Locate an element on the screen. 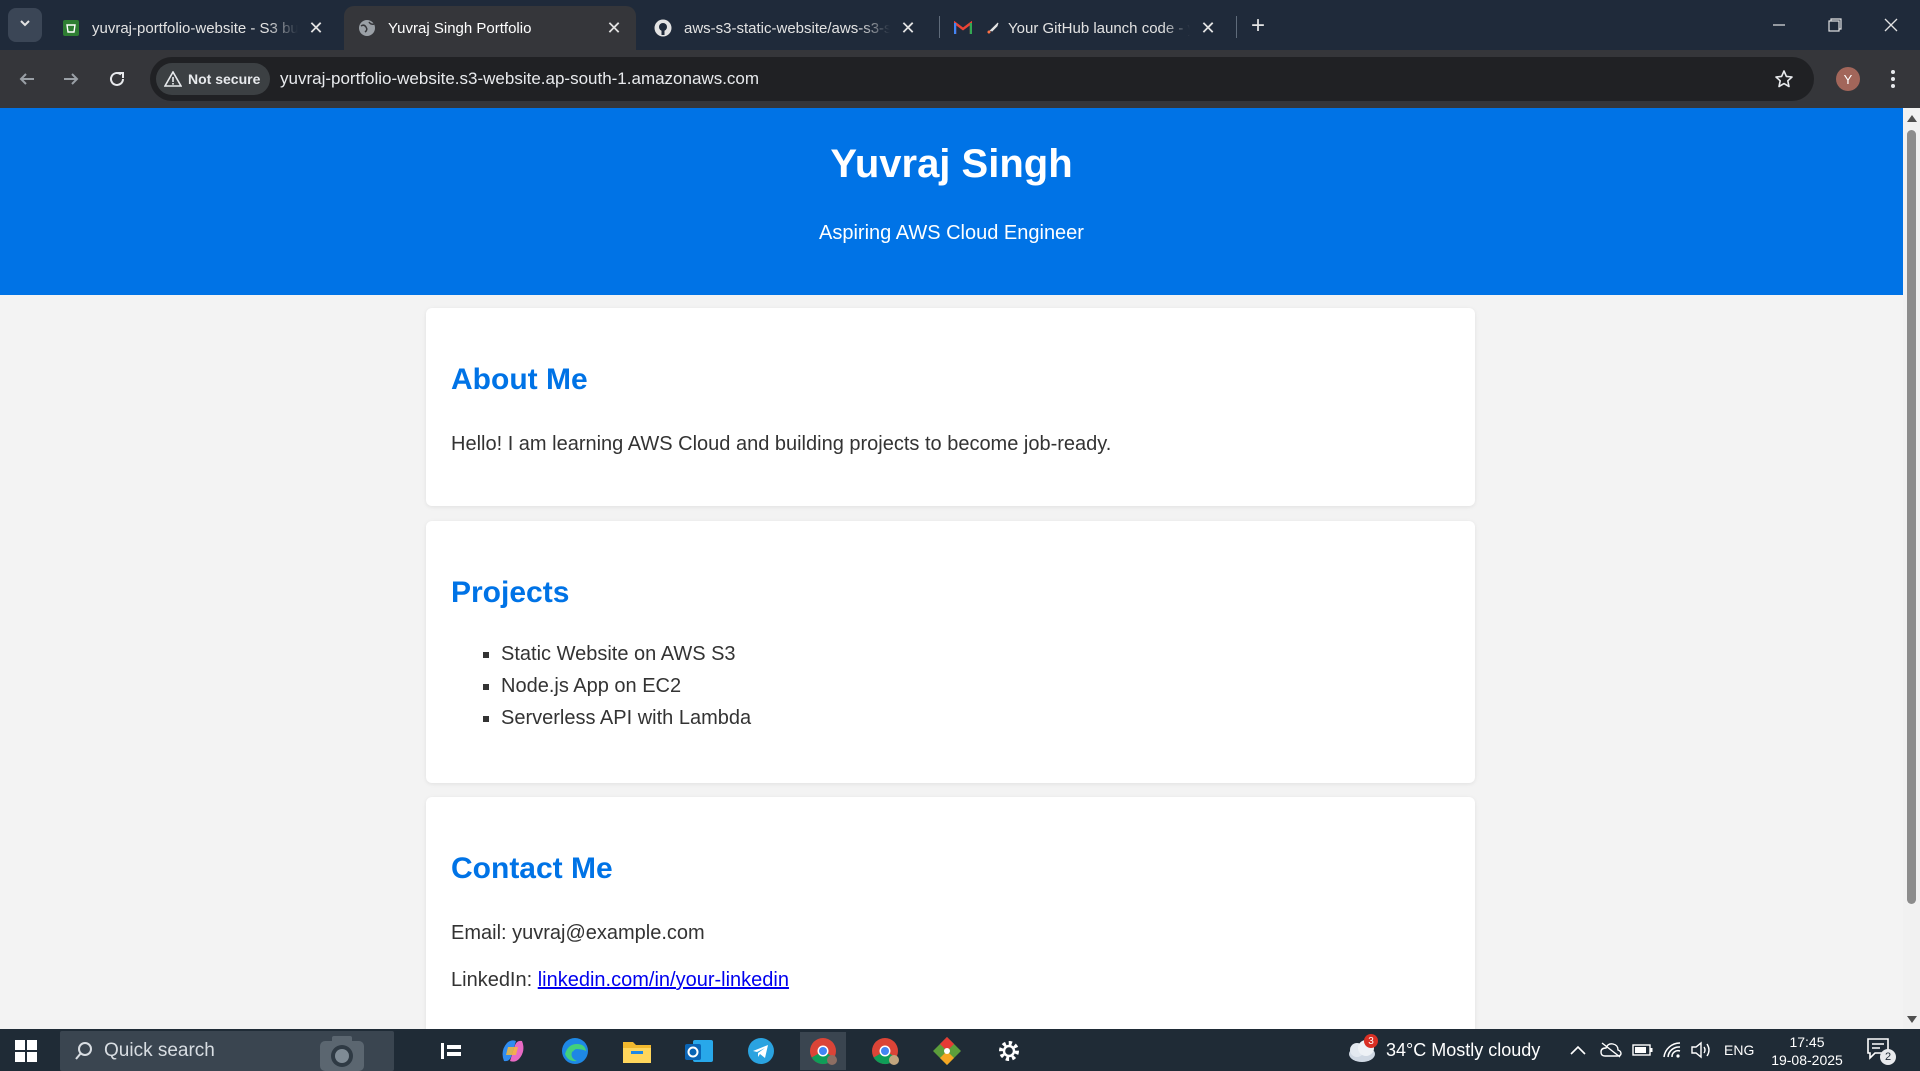  minimize-icon is located at coordinates (1779, 25).